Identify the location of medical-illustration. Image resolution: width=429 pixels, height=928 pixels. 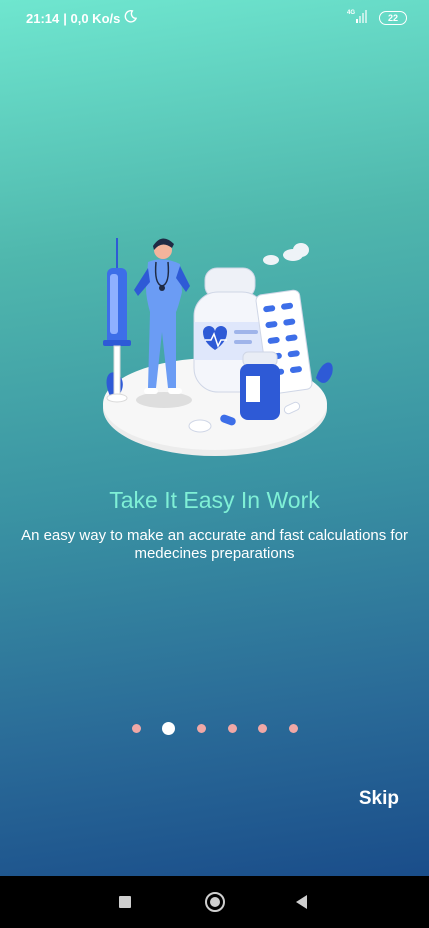
(218, 347).